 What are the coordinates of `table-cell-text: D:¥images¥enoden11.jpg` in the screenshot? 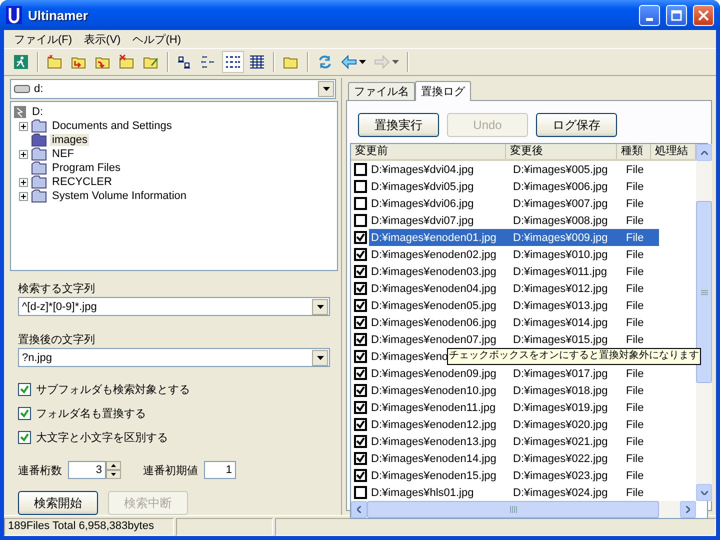 It's located at (433, 408).